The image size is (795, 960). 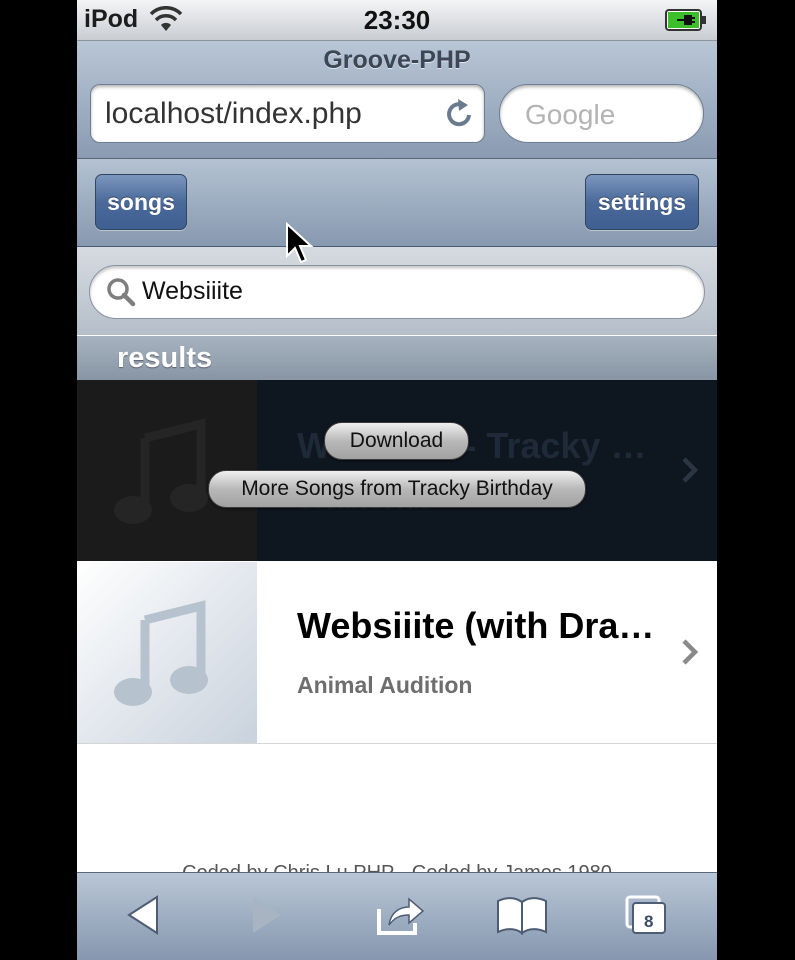 What do you see at coordinates (233, 113) in the screenshot?
I see `url-text: localhost/index.php` at bounding box center [233, 113].